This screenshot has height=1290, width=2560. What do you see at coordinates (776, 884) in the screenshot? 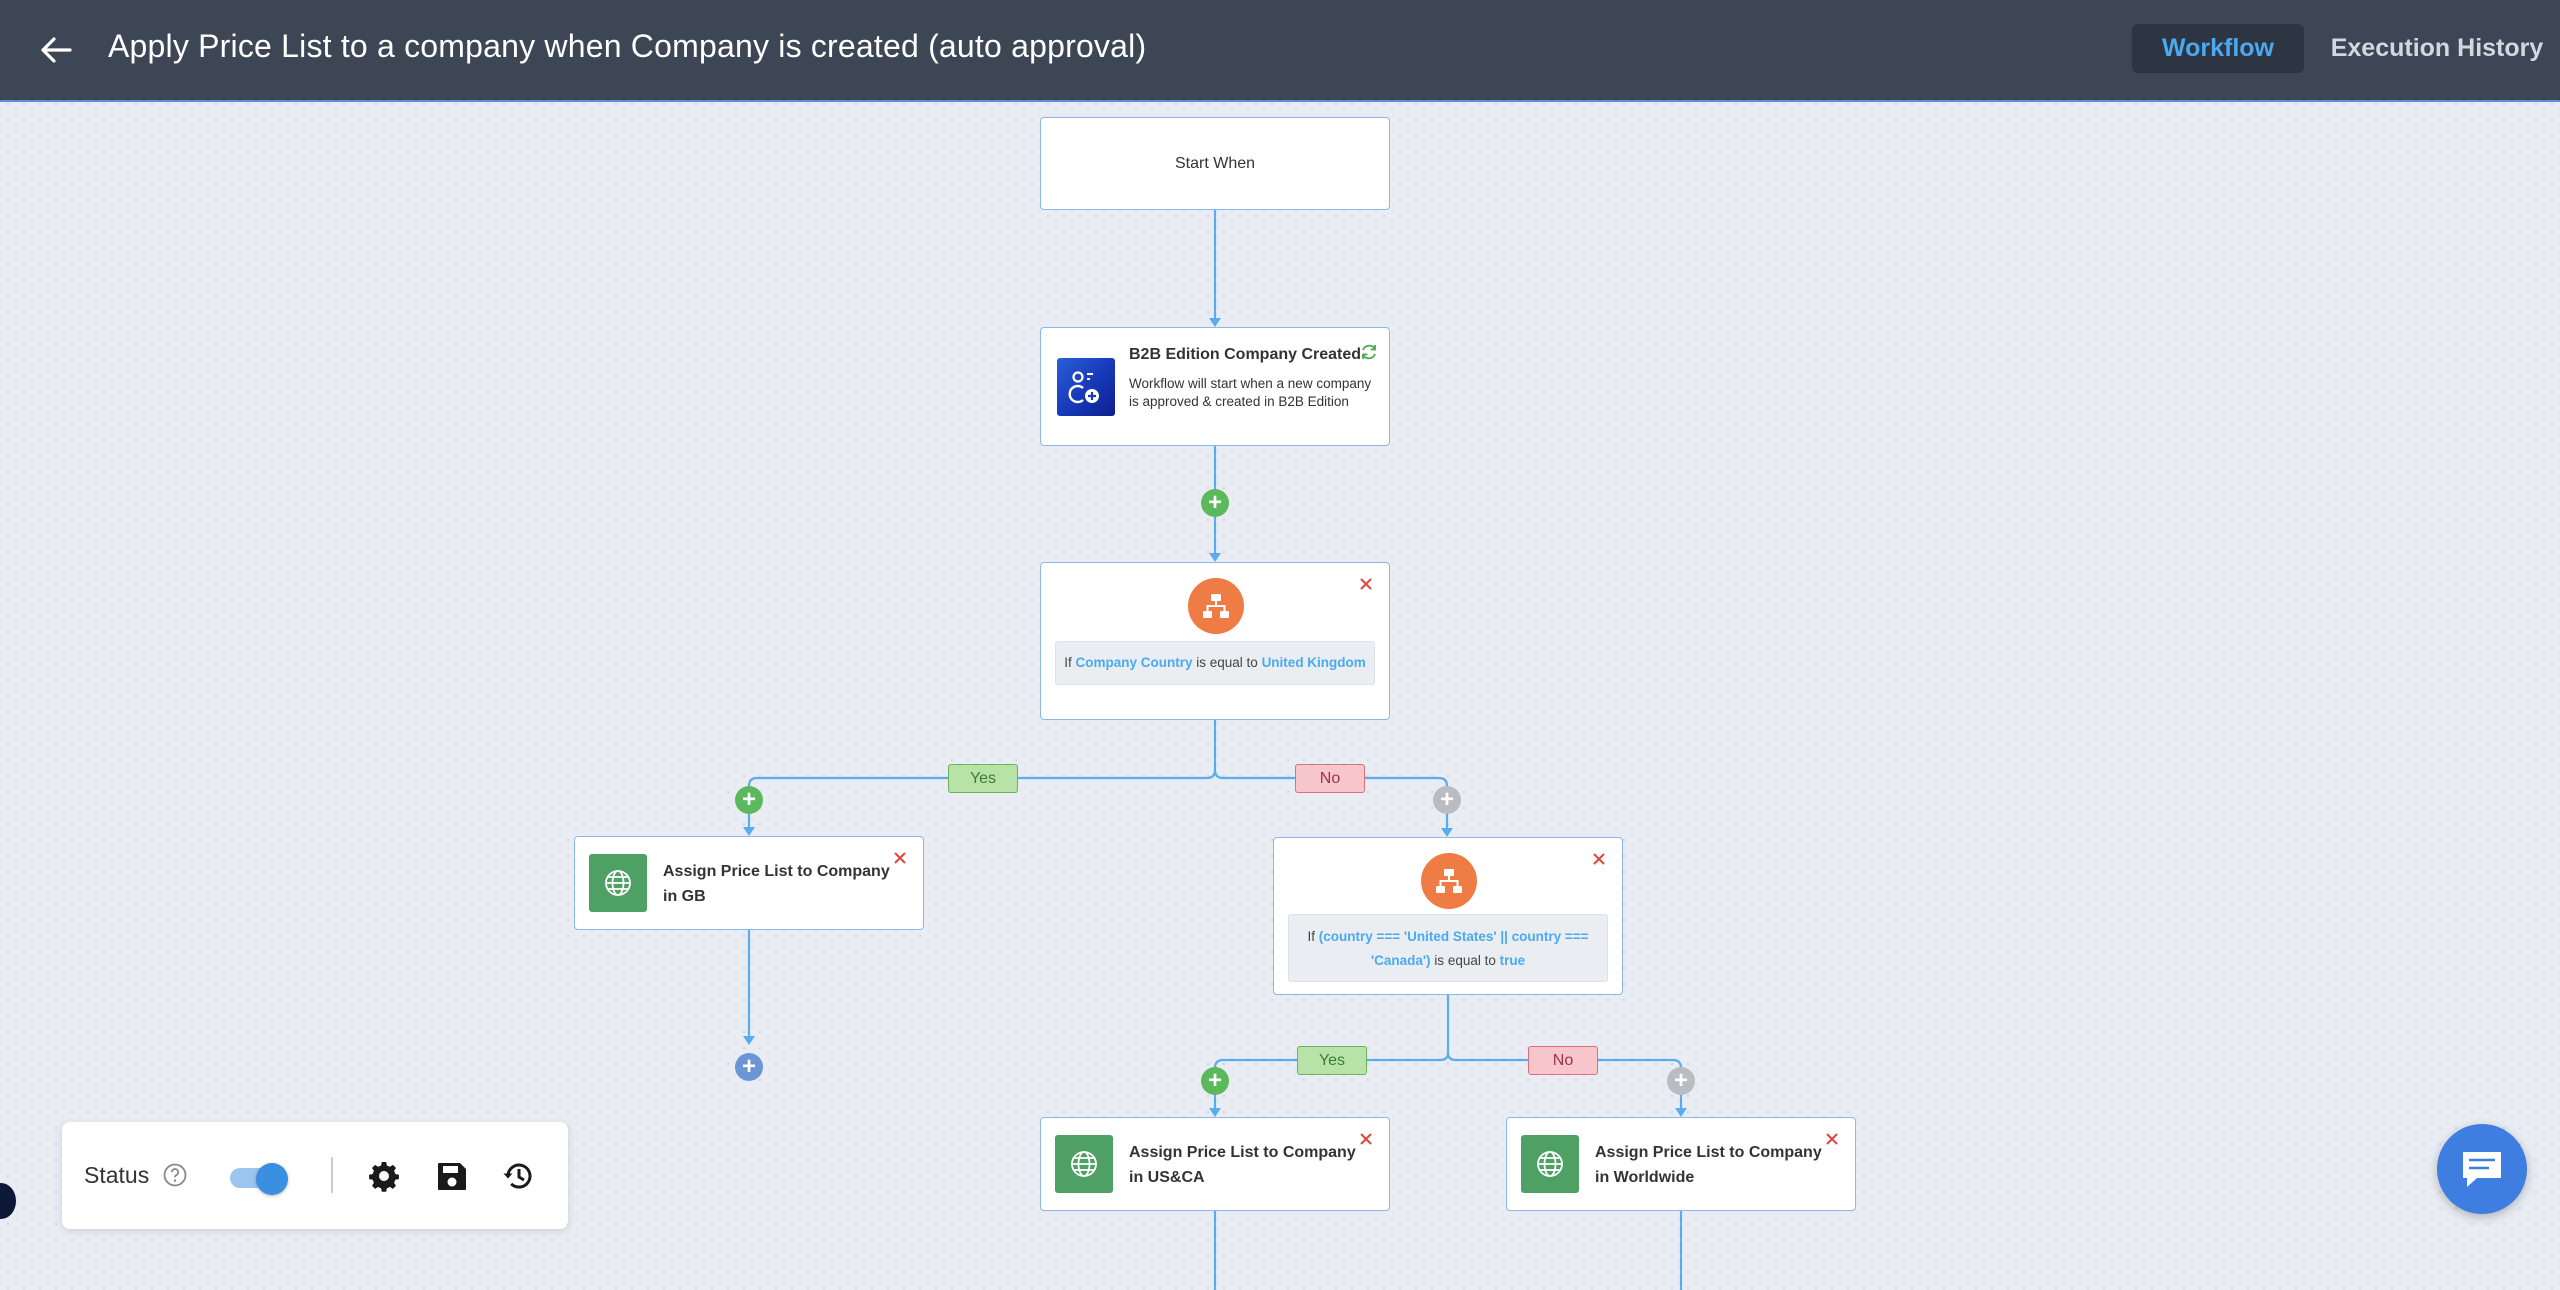
I see `action-title: Assign Price List to Company in GB` at bounding box center [776, 884].